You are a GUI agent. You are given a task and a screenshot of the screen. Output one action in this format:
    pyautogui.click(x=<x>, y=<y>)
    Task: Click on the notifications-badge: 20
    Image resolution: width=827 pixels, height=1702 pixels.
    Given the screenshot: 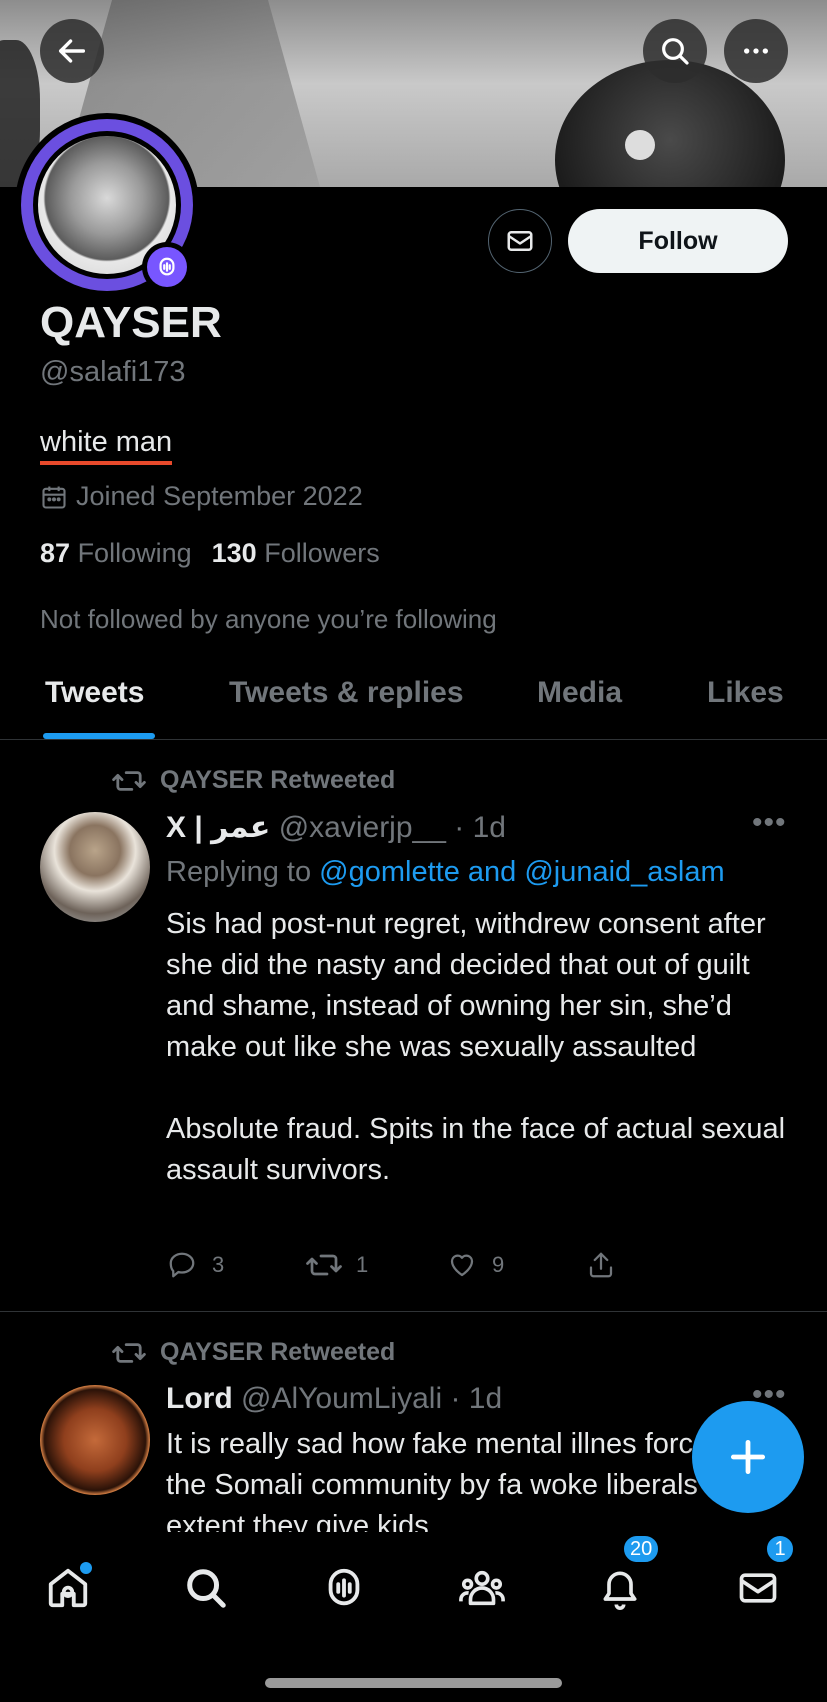 What is the action you would take?
    pyautogui.click(x=641, y=1549)
    